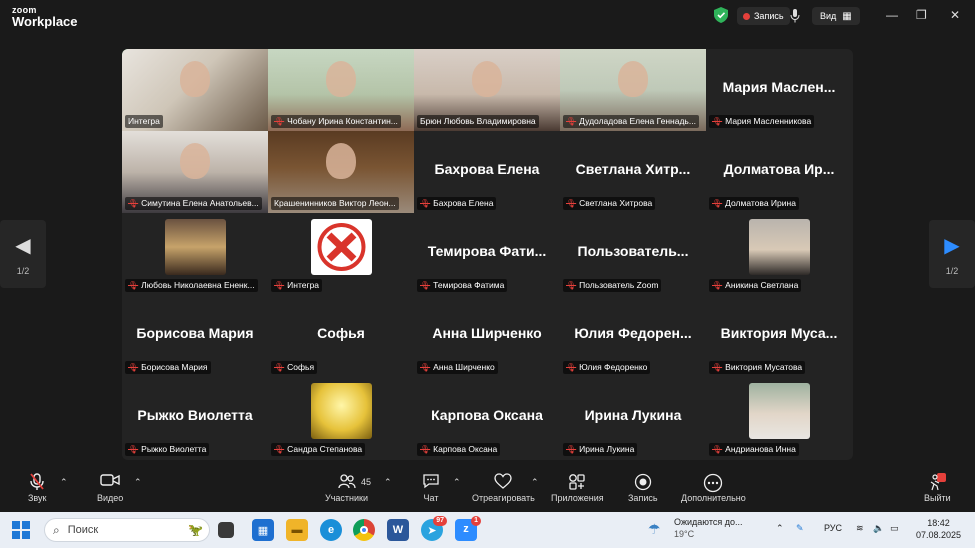 The width and height of the screenshot is (975, 548). I want to click on participant-name: Андрианова Инна, so click(760, 449).